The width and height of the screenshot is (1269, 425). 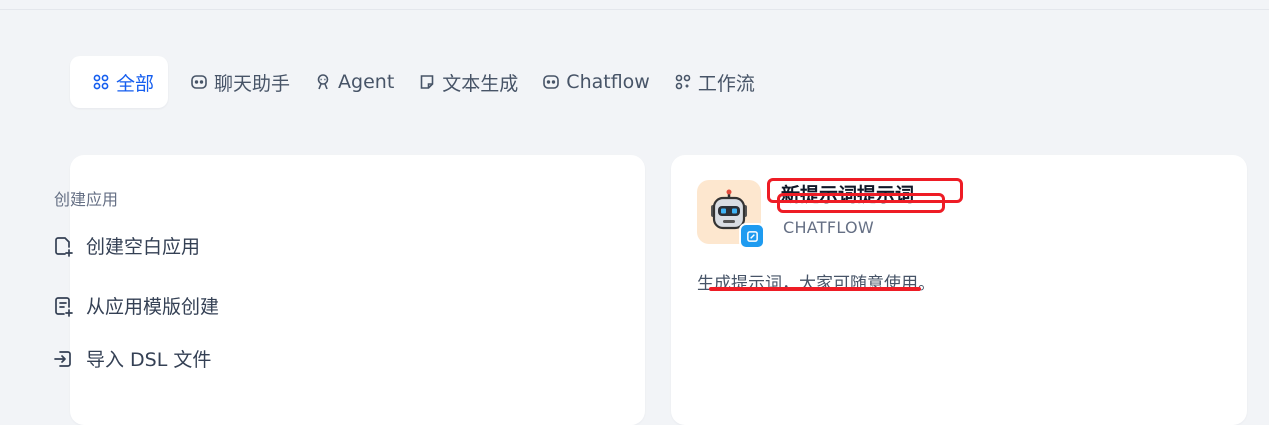 I want to click on grid-icon, so click(x=101, y=82).